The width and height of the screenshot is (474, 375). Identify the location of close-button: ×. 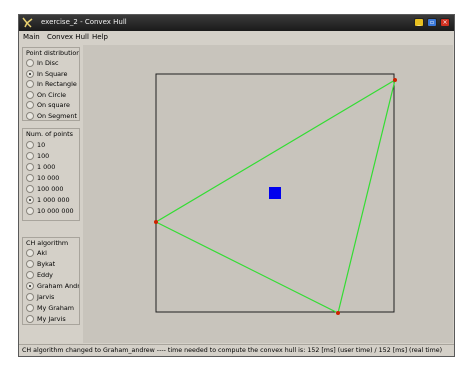
(445, 22).